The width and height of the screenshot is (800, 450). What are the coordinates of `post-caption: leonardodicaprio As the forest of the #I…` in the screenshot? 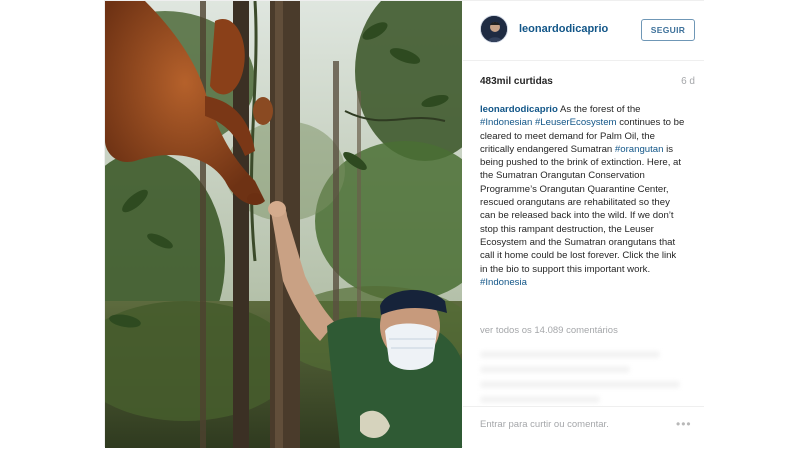 It's located at (582, 196).